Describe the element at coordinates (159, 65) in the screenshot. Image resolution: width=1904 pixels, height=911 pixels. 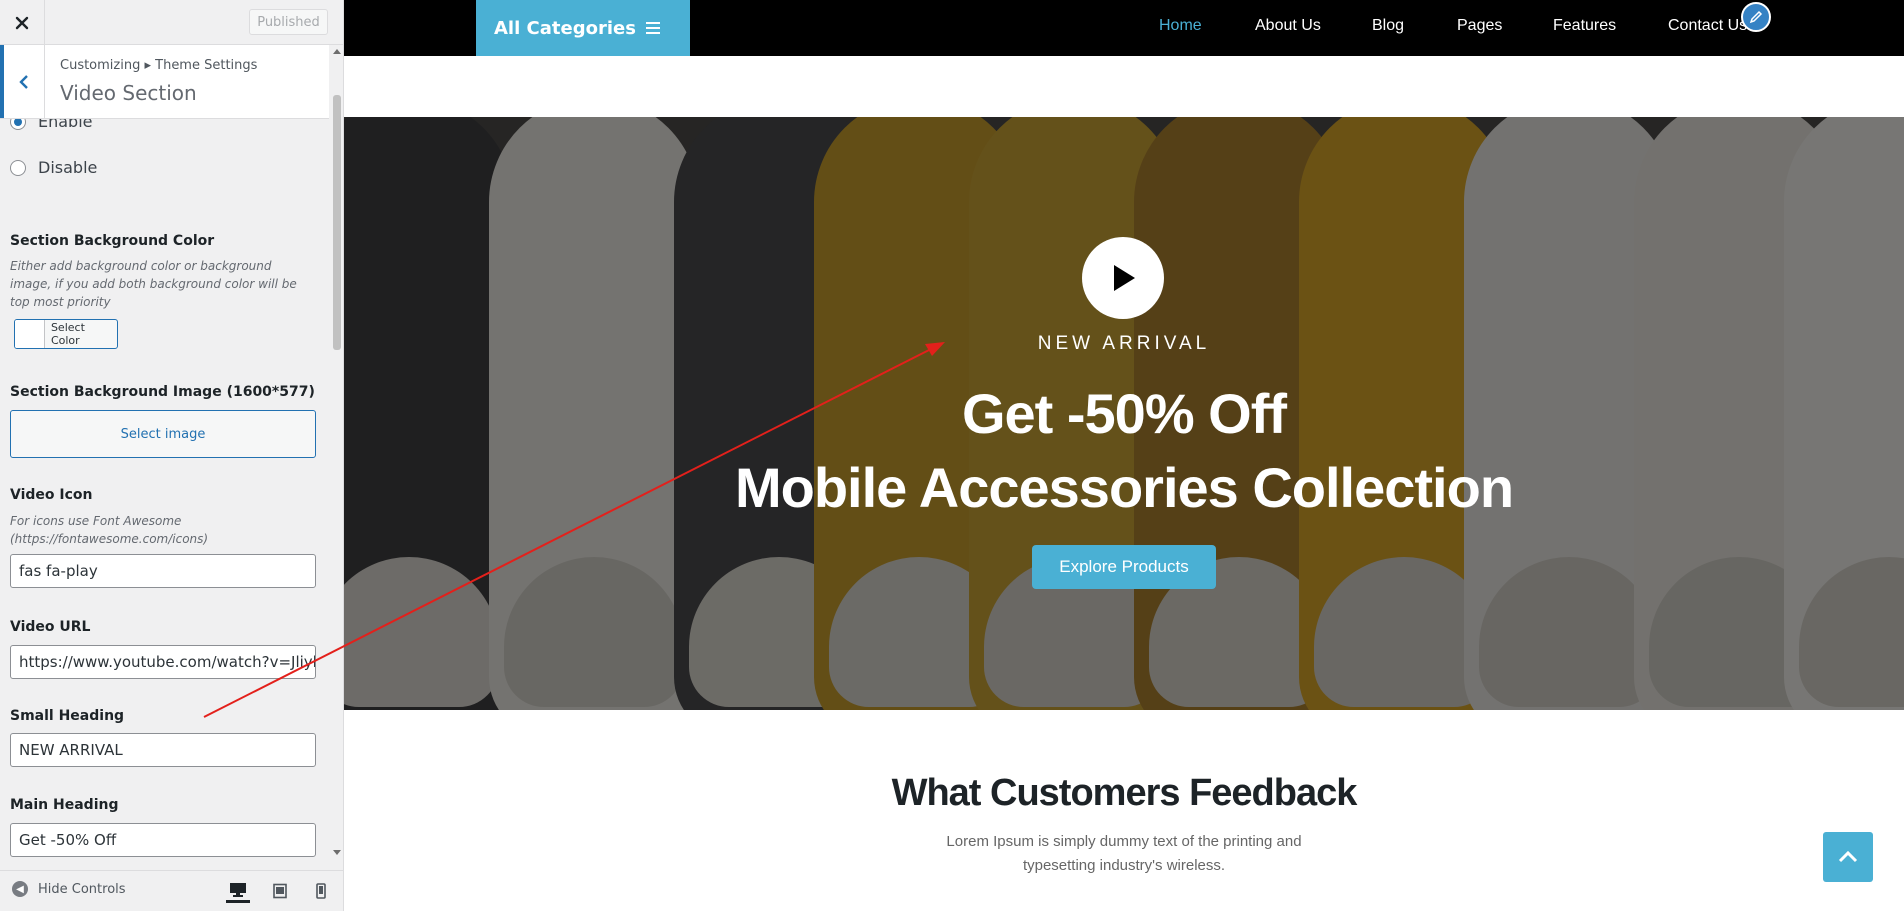
I see `breadcrumb: Customizing ▸ Theme Settings` at that location.